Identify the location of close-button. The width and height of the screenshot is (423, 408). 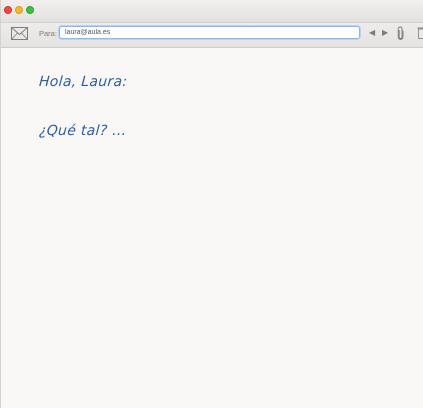
(8, 10).